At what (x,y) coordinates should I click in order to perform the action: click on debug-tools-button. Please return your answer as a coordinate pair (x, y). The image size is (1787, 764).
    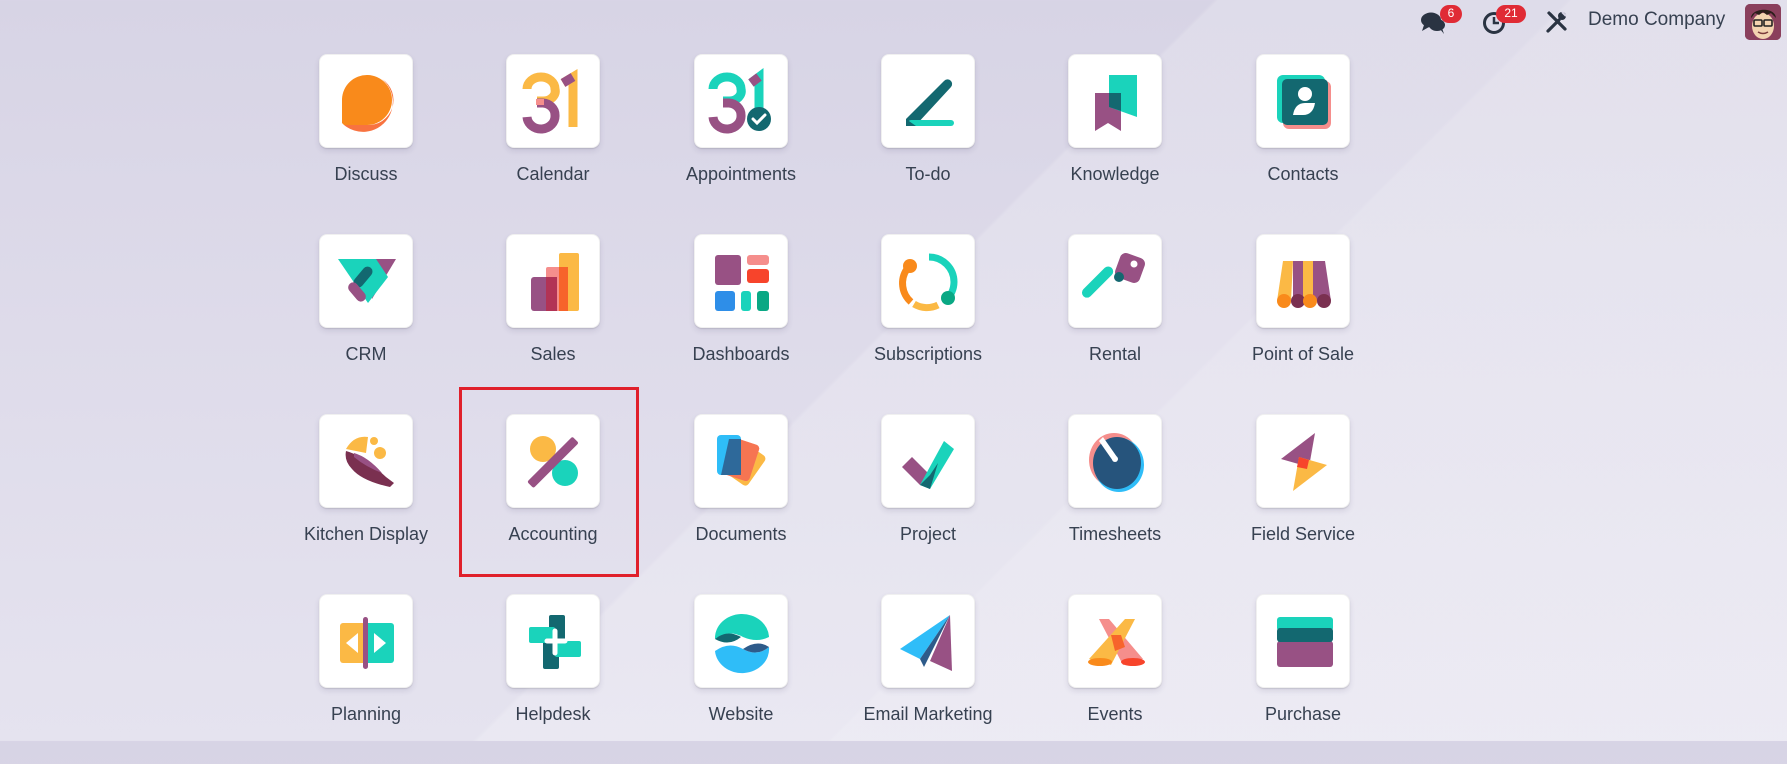
    Looking at the image, I should click on (1557, 22).